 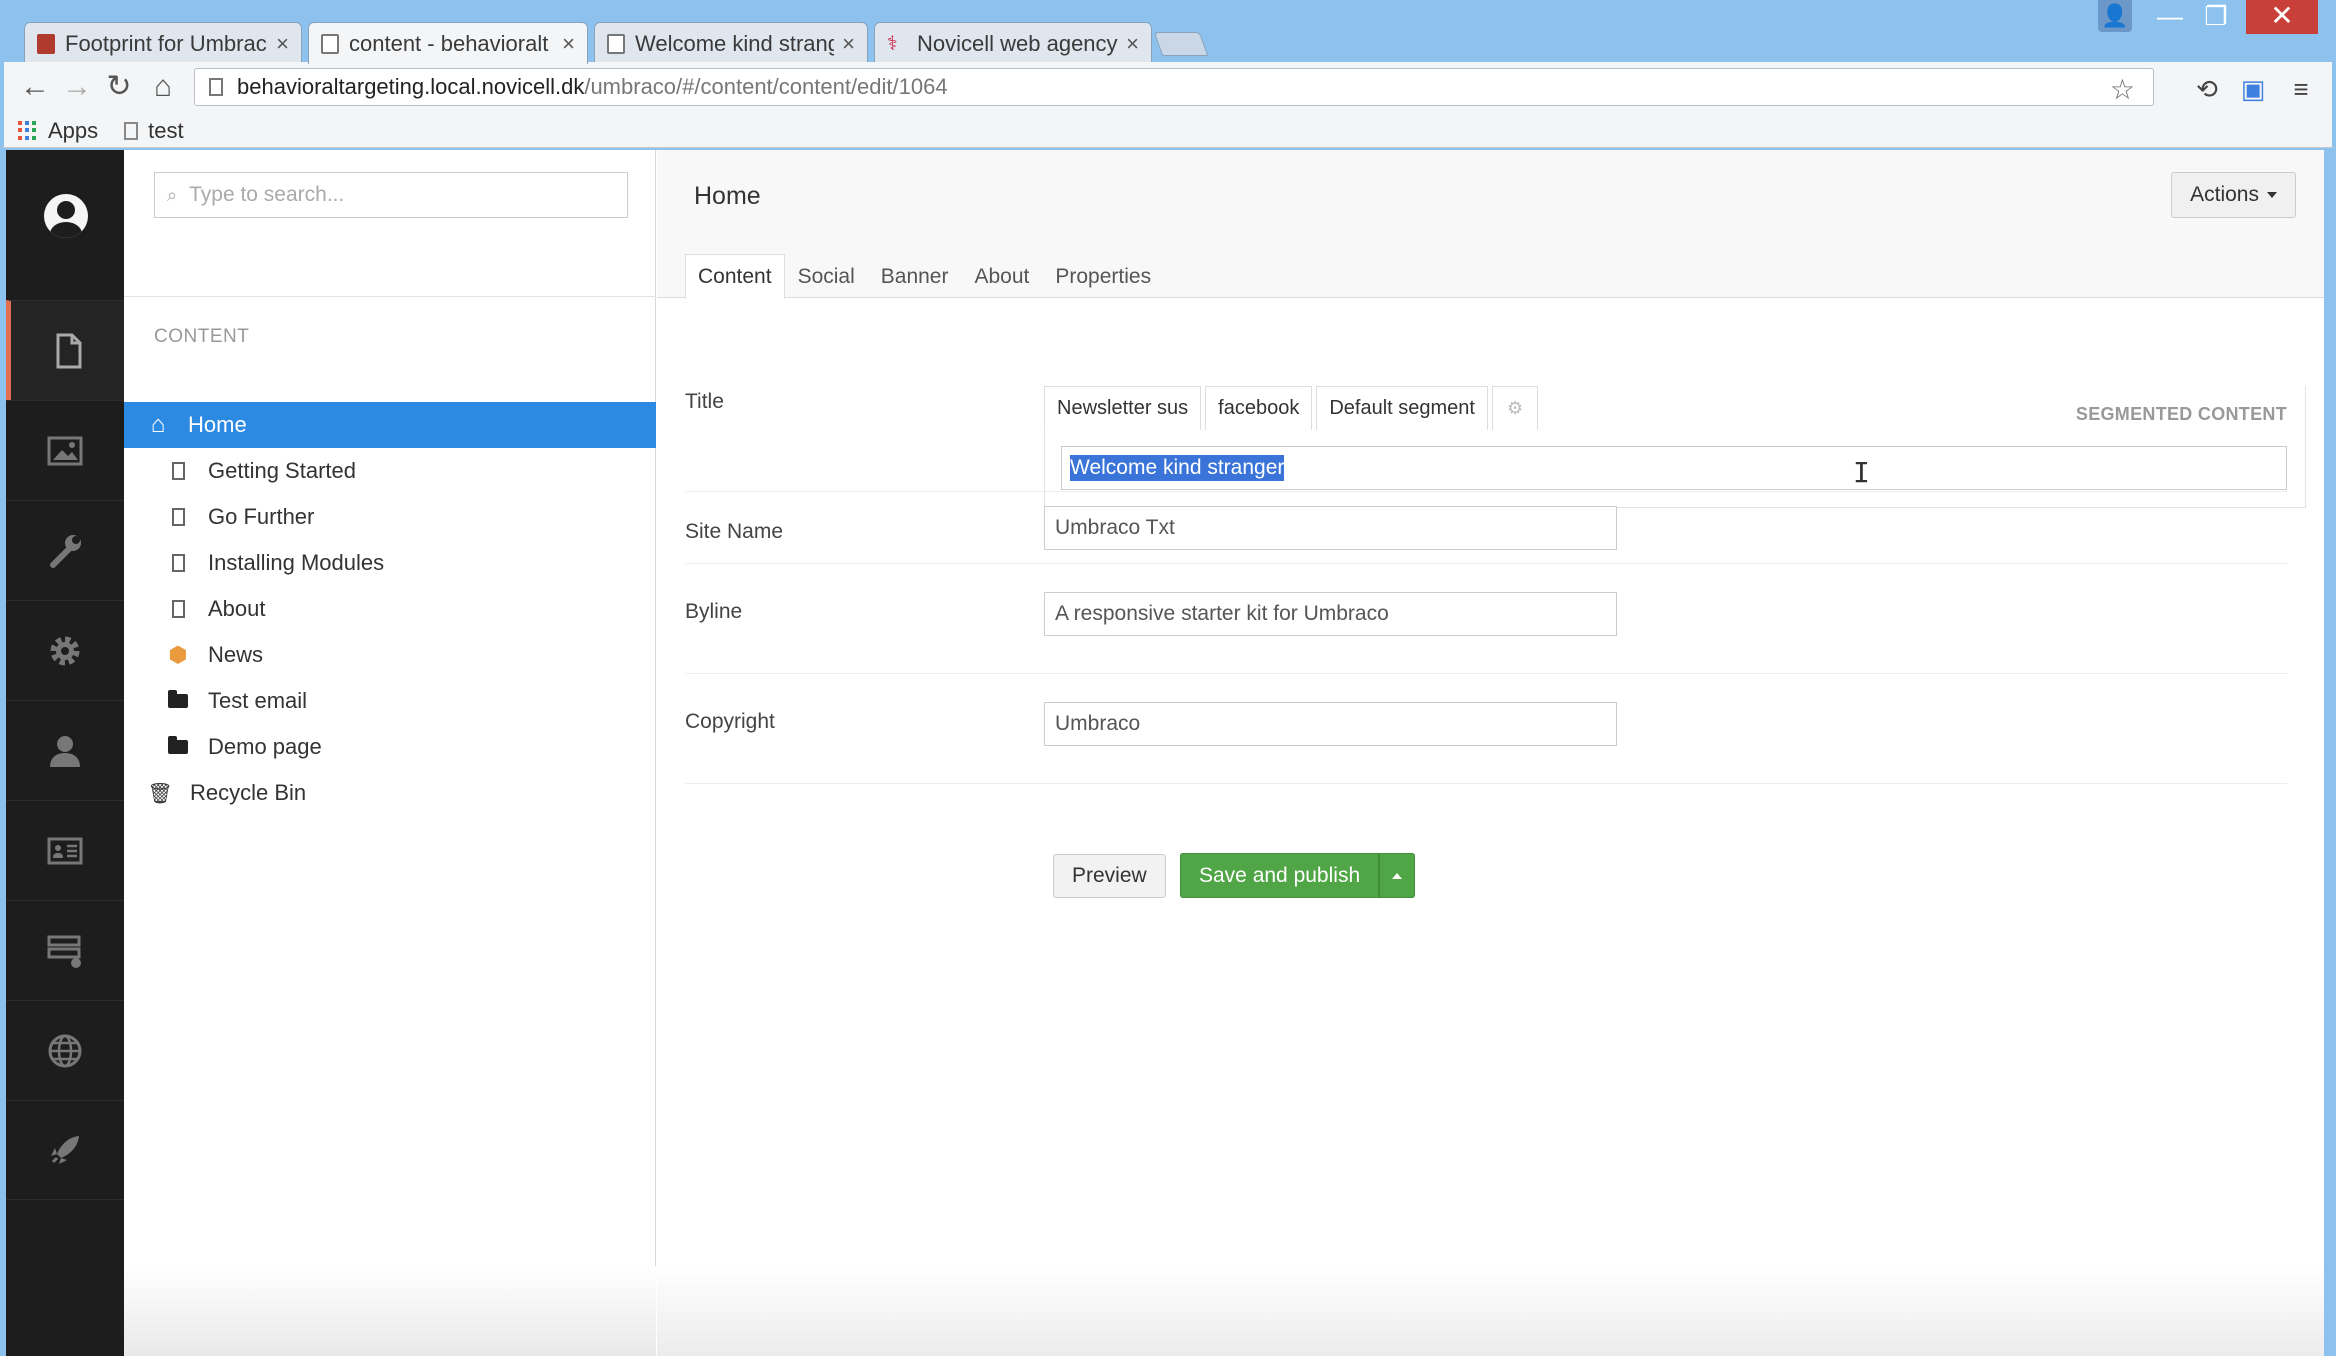 I want to click on tree-item-label: Test email, so click(x=257, y=701).